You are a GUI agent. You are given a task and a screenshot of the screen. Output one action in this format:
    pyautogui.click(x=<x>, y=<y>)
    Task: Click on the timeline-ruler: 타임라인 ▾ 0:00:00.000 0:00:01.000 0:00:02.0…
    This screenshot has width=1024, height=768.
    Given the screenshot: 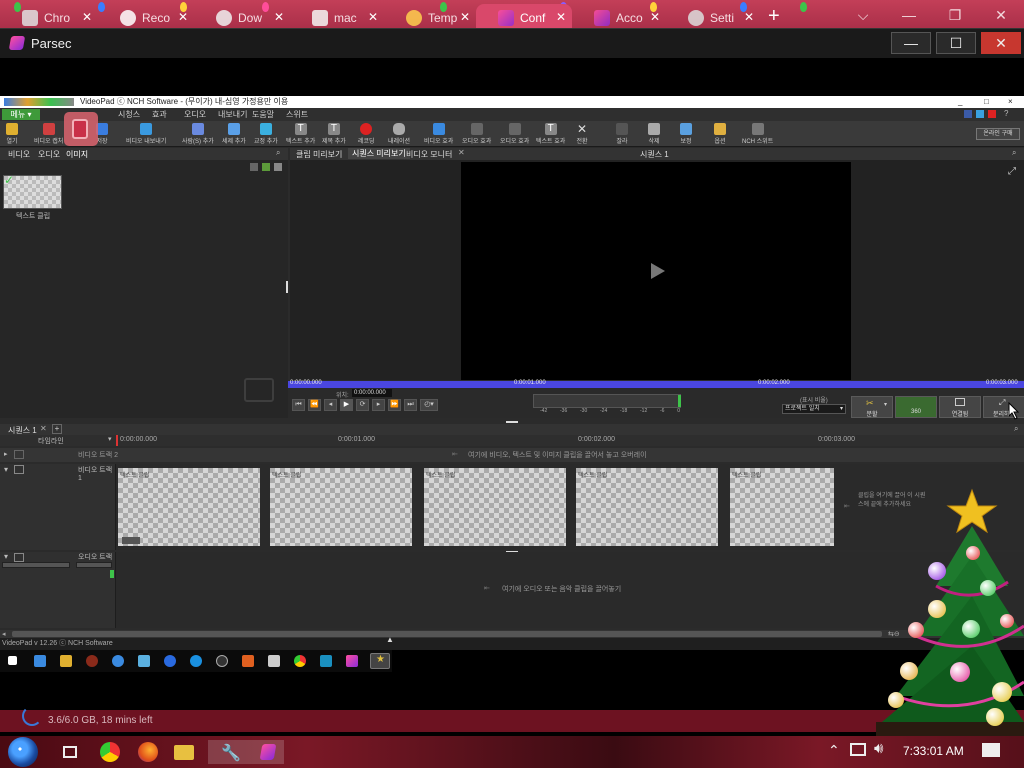 What is the action you would take?
    pyautogui.click(x=512, y=440)
    